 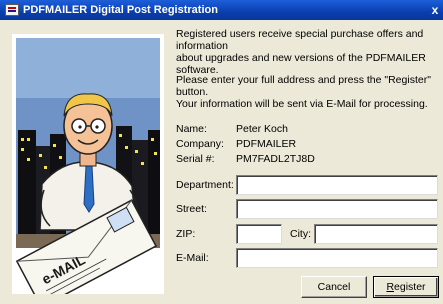 What do you see at coordinates (337, 185) in the screenshot?
I see `department-field` at bounding box center [337, 185].